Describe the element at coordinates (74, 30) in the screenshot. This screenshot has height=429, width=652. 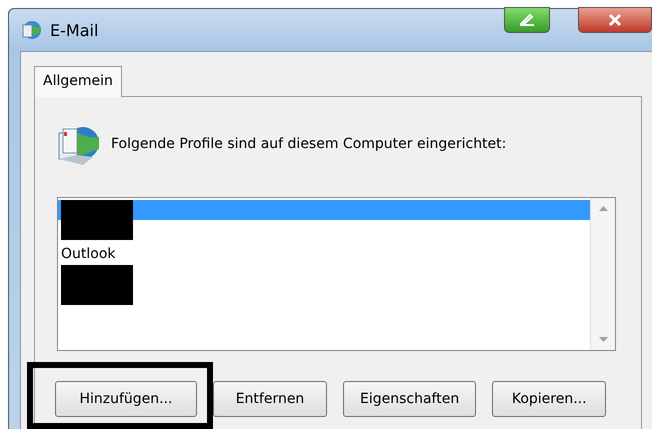
I see `window-title: E-Mail` at that location.